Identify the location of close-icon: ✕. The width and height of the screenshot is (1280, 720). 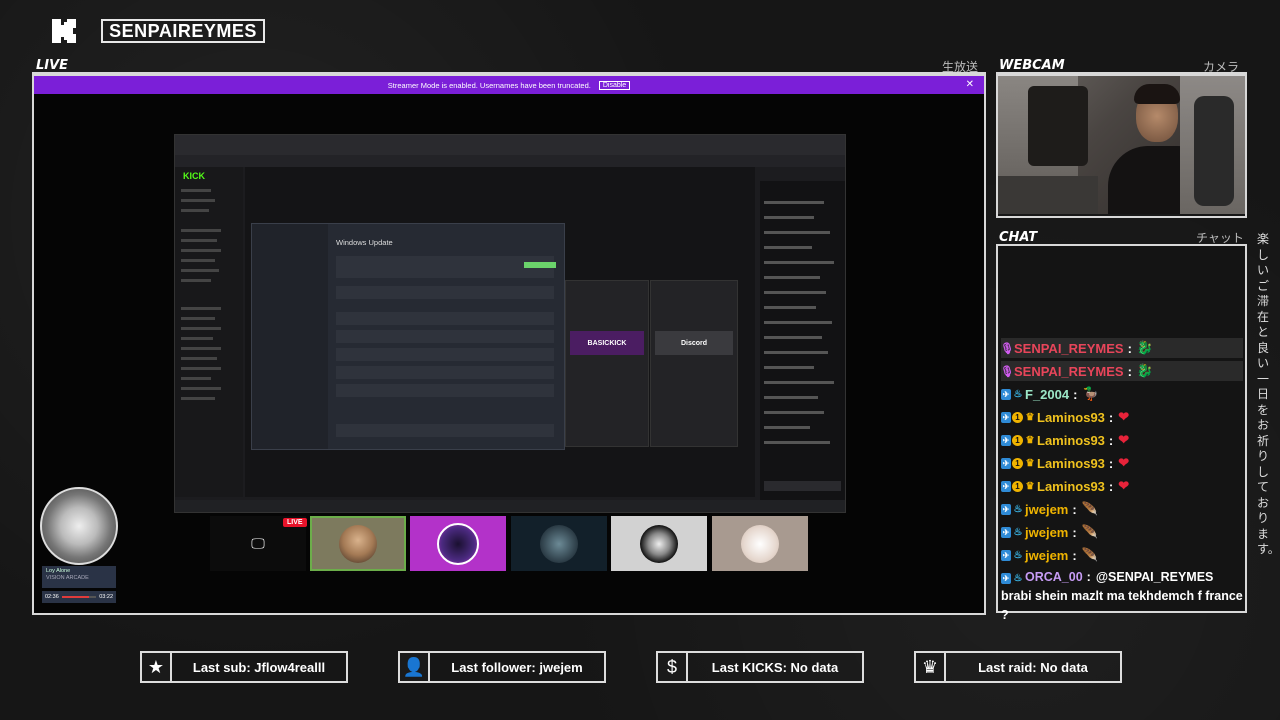
(970, 84).